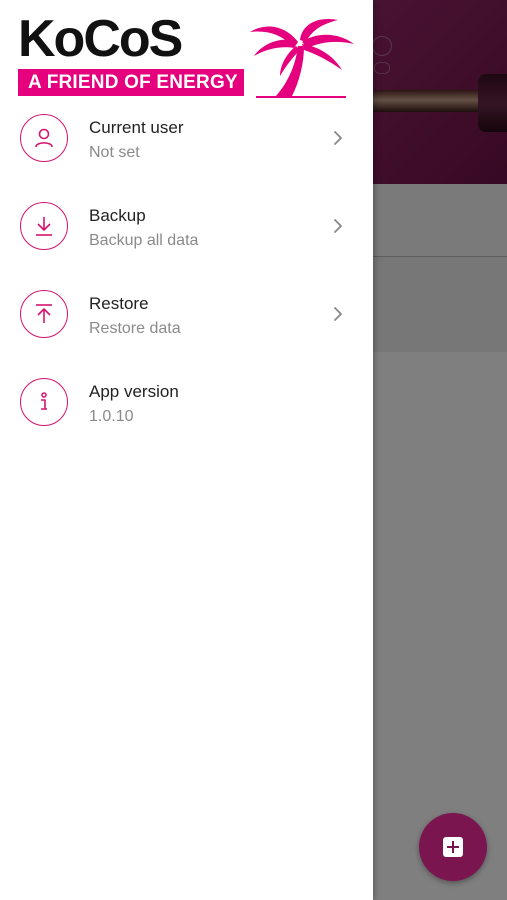 This screenshot has height=900, width=507. What do you see at coordinates (186, 228) in the screenshot?
I see `menu-item-backup: Backup Backup all data` at bounding box center [186, 228].